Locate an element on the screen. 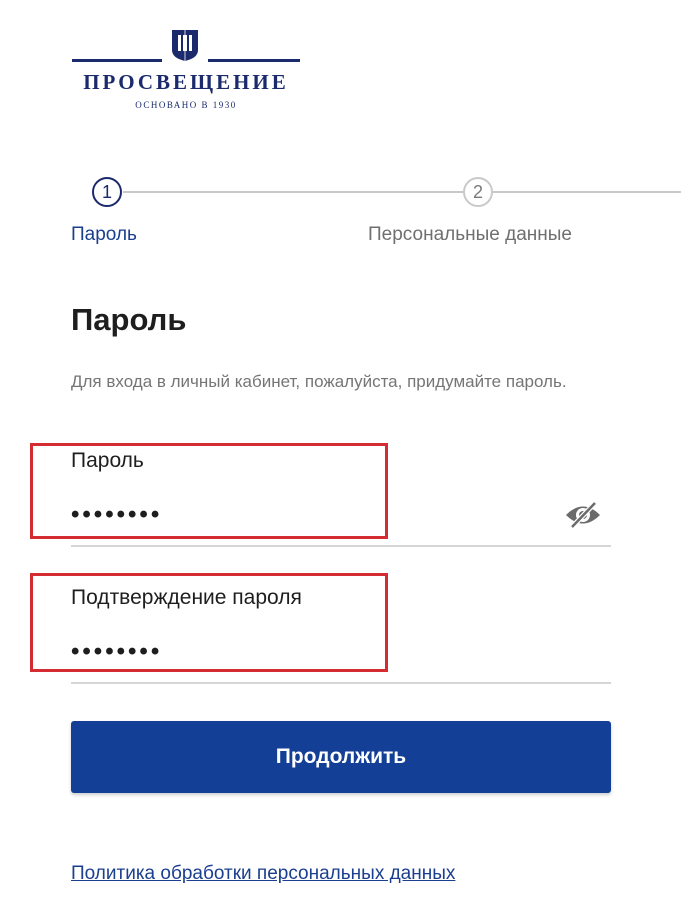  step-1-label: Пароль is located at coordinates (104, 234).